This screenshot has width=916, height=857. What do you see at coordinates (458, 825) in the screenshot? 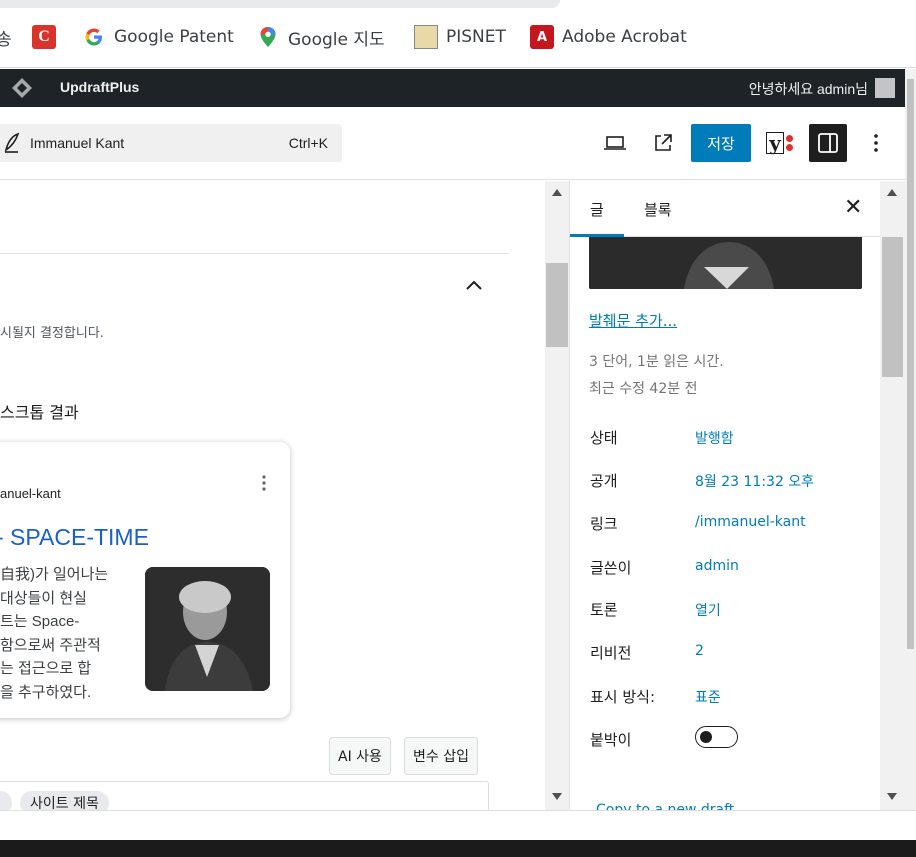
I see `editor-footer` at bounding box center [458, 825].